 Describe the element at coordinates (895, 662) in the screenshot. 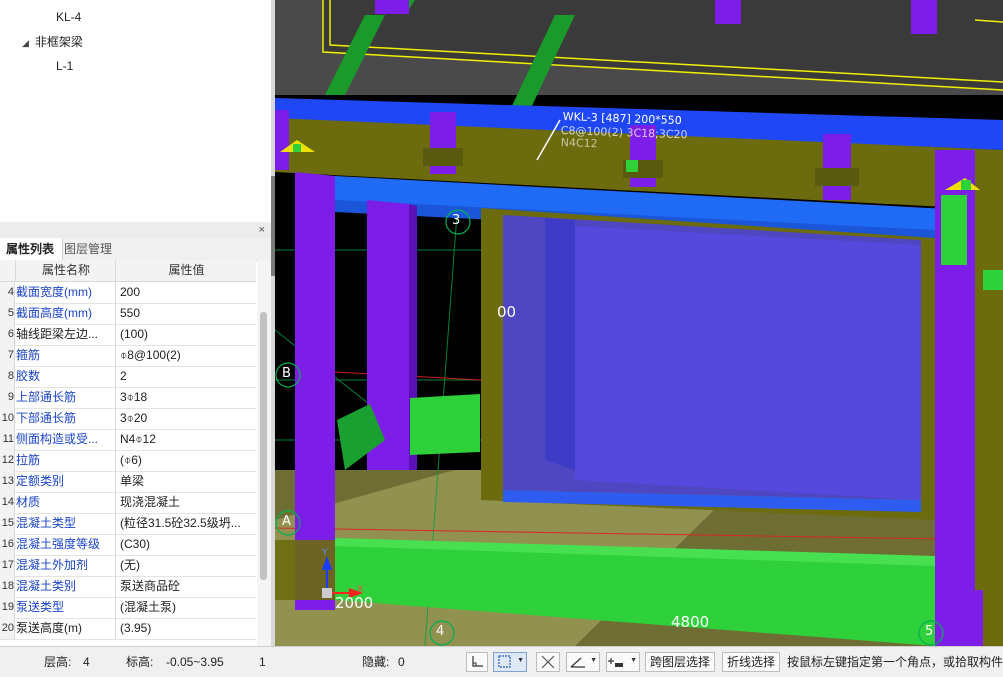

I see `command-hint: 按鼠标左键指定第一个角点，或拾取构件` at that location.